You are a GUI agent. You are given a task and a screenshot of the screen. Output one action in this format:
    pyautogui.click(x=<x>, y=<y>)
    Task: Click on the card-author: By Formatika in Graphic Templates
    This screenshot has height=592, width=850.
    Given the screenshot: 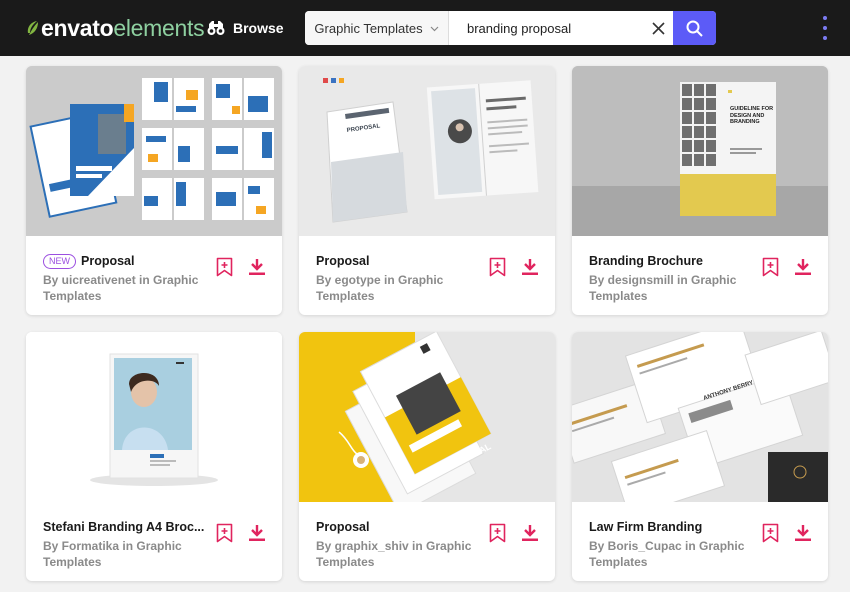 What is the action you would take?
    pyautogui.click(x=123, y=554)
    